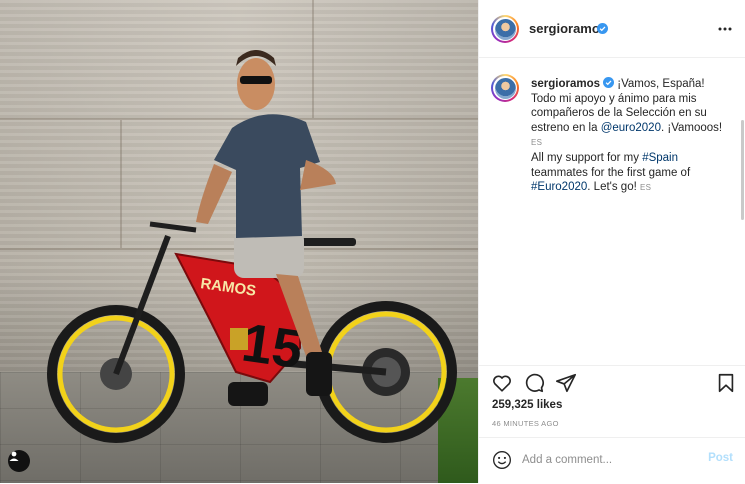 Image resolution: width=745 pixels, height=484 pixels. I want to click on mention-link: @euro2020, so click(631, 128).